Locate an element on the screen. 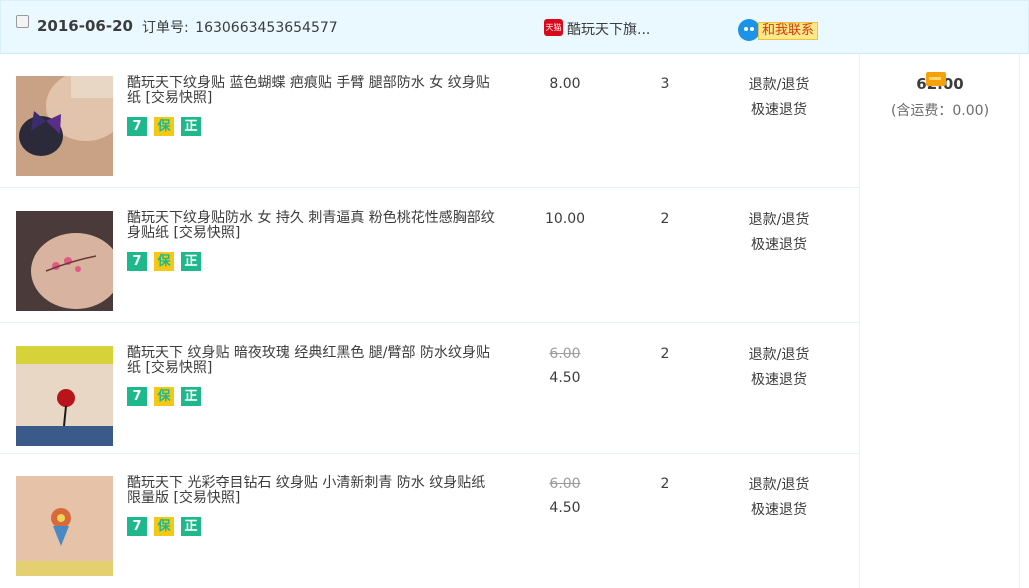  current-price: 8.00 is located at coordinates (565, 84).